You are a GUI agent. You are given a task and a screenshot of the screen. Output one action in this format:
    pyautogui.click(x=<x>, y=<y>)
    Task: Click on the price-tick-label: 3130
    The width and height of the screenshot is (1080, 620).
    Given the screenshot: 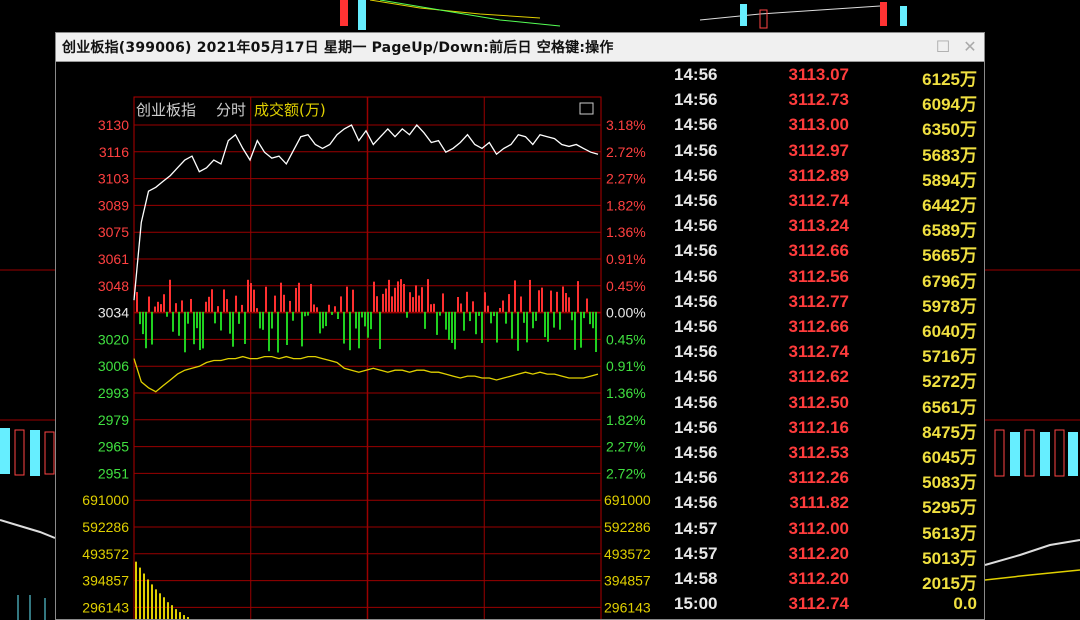 What is the action you would take?
    pyautogui.click(x=113, y=125)
    